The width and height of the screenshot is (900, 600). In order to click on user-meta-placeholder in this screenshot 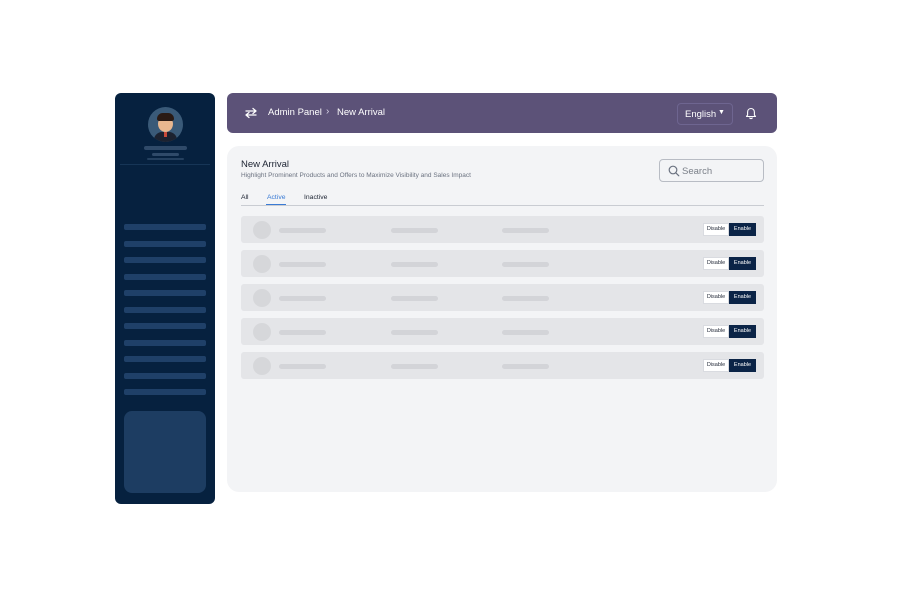, I will do `click(165, 159)`.